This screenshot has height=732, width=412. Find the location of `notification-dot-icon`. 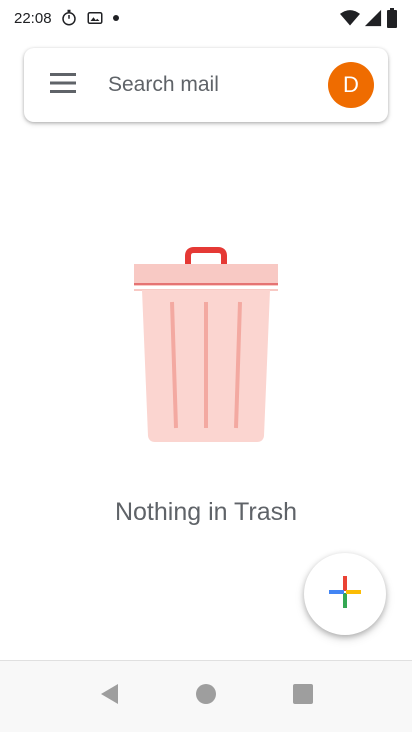

notification-dot-icon is located at coordinates (116, 18).